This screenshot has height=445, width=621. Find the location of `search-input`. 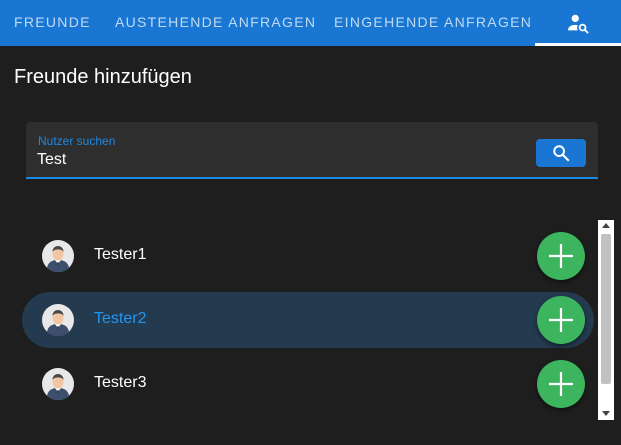

search-input is located at coordinates (277, 160).